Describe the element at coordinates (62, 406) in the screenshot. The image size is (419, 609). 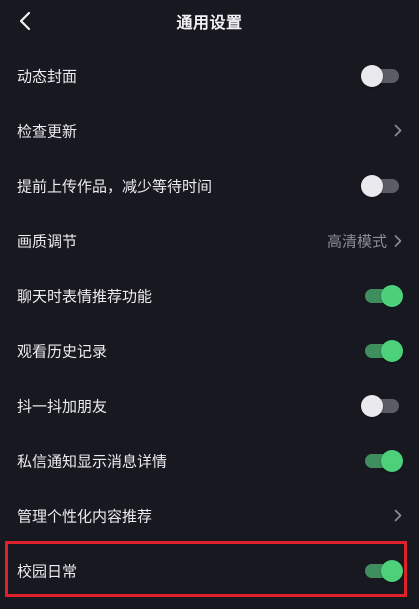
I see `setting-label: 抖一抖加朋友` at that location.